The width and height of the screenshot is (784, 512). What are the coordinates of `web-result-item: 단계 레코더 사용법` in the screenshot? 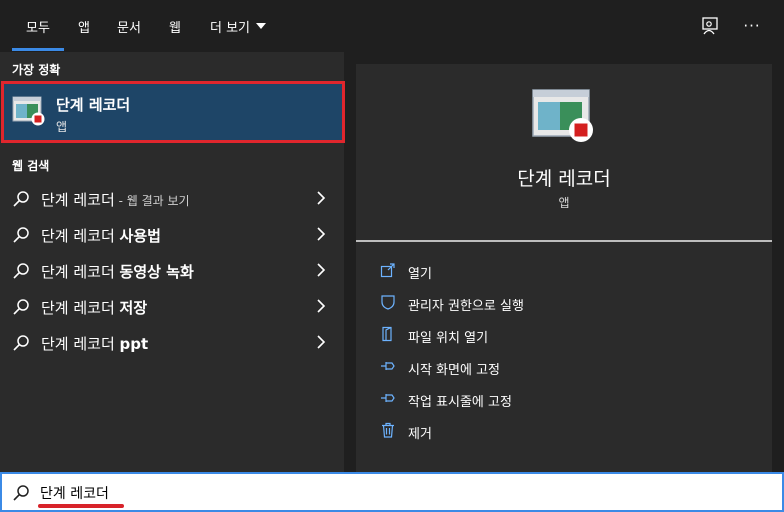 It's located at (172, 234).